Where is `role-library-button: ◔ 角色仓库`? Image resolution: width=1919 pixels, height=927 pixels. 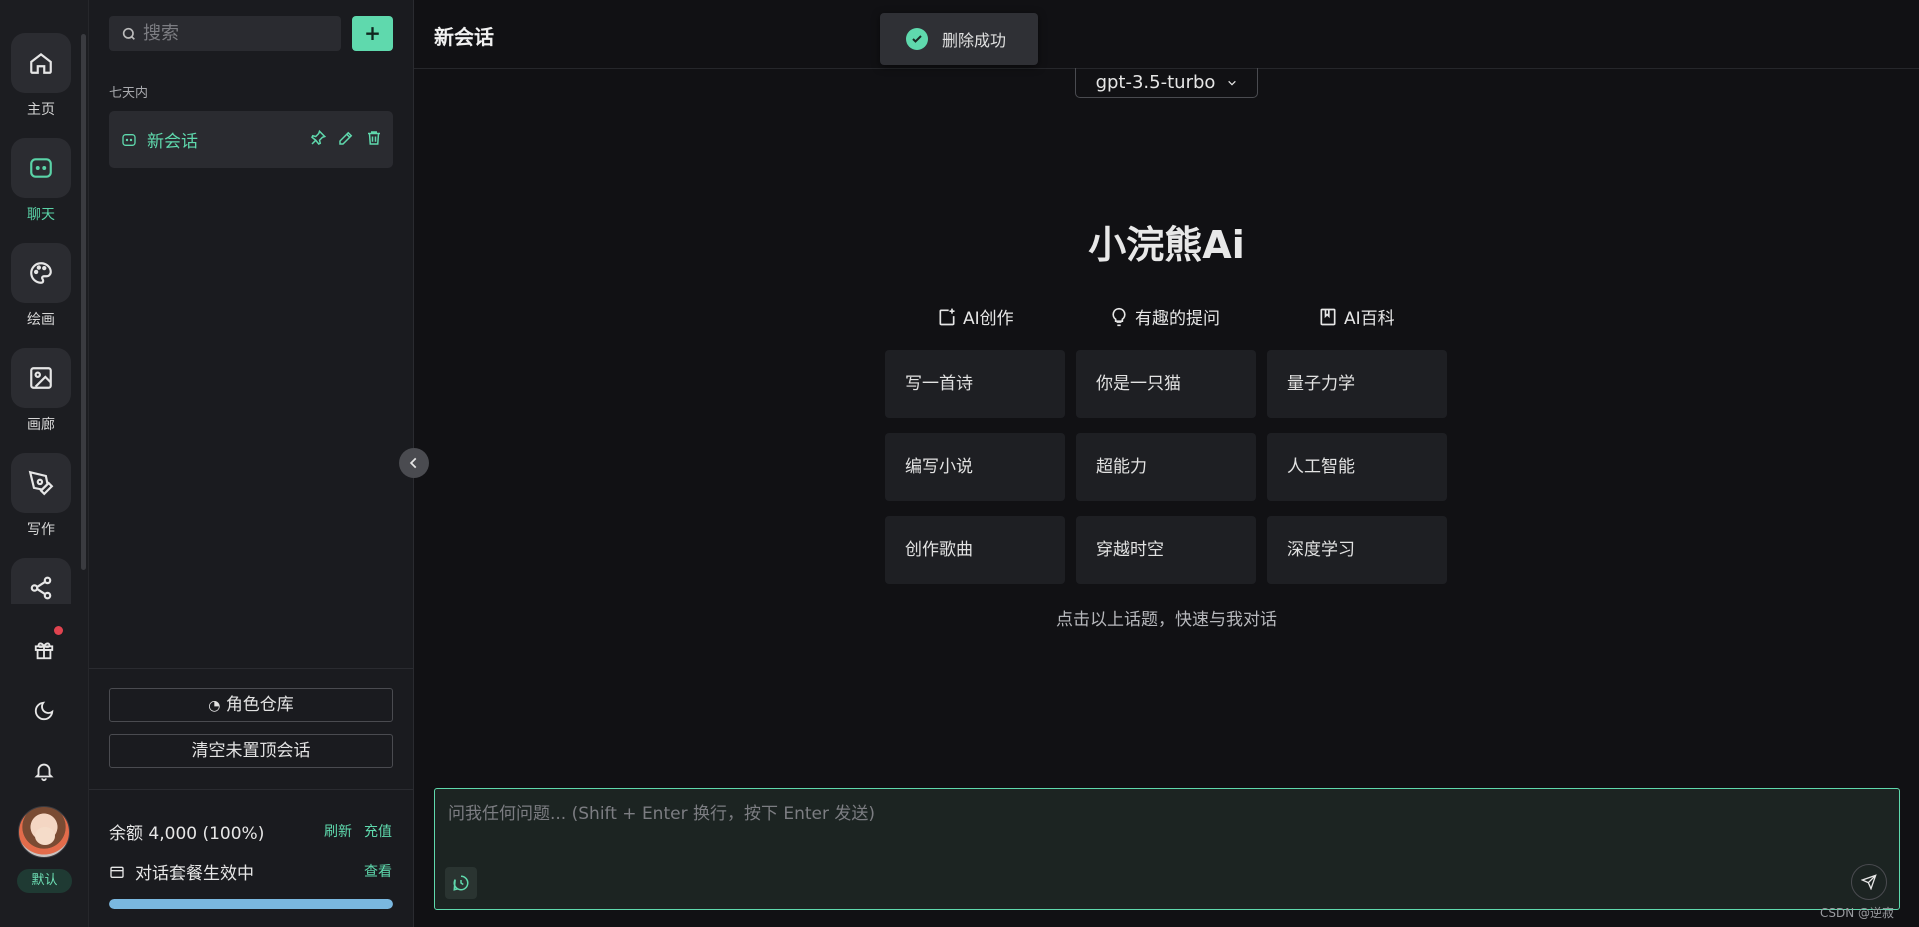
role-library-button: ◔ 角色仓库 is located at coordinates (251, 705).